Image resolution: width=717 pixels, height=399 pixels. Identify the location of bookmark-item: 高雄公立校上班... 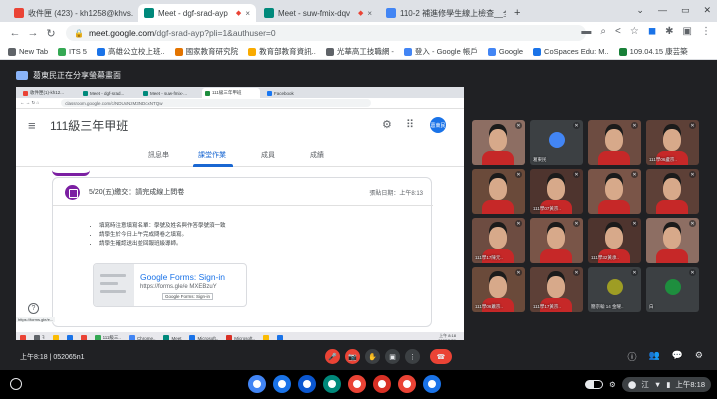
(130, 51).